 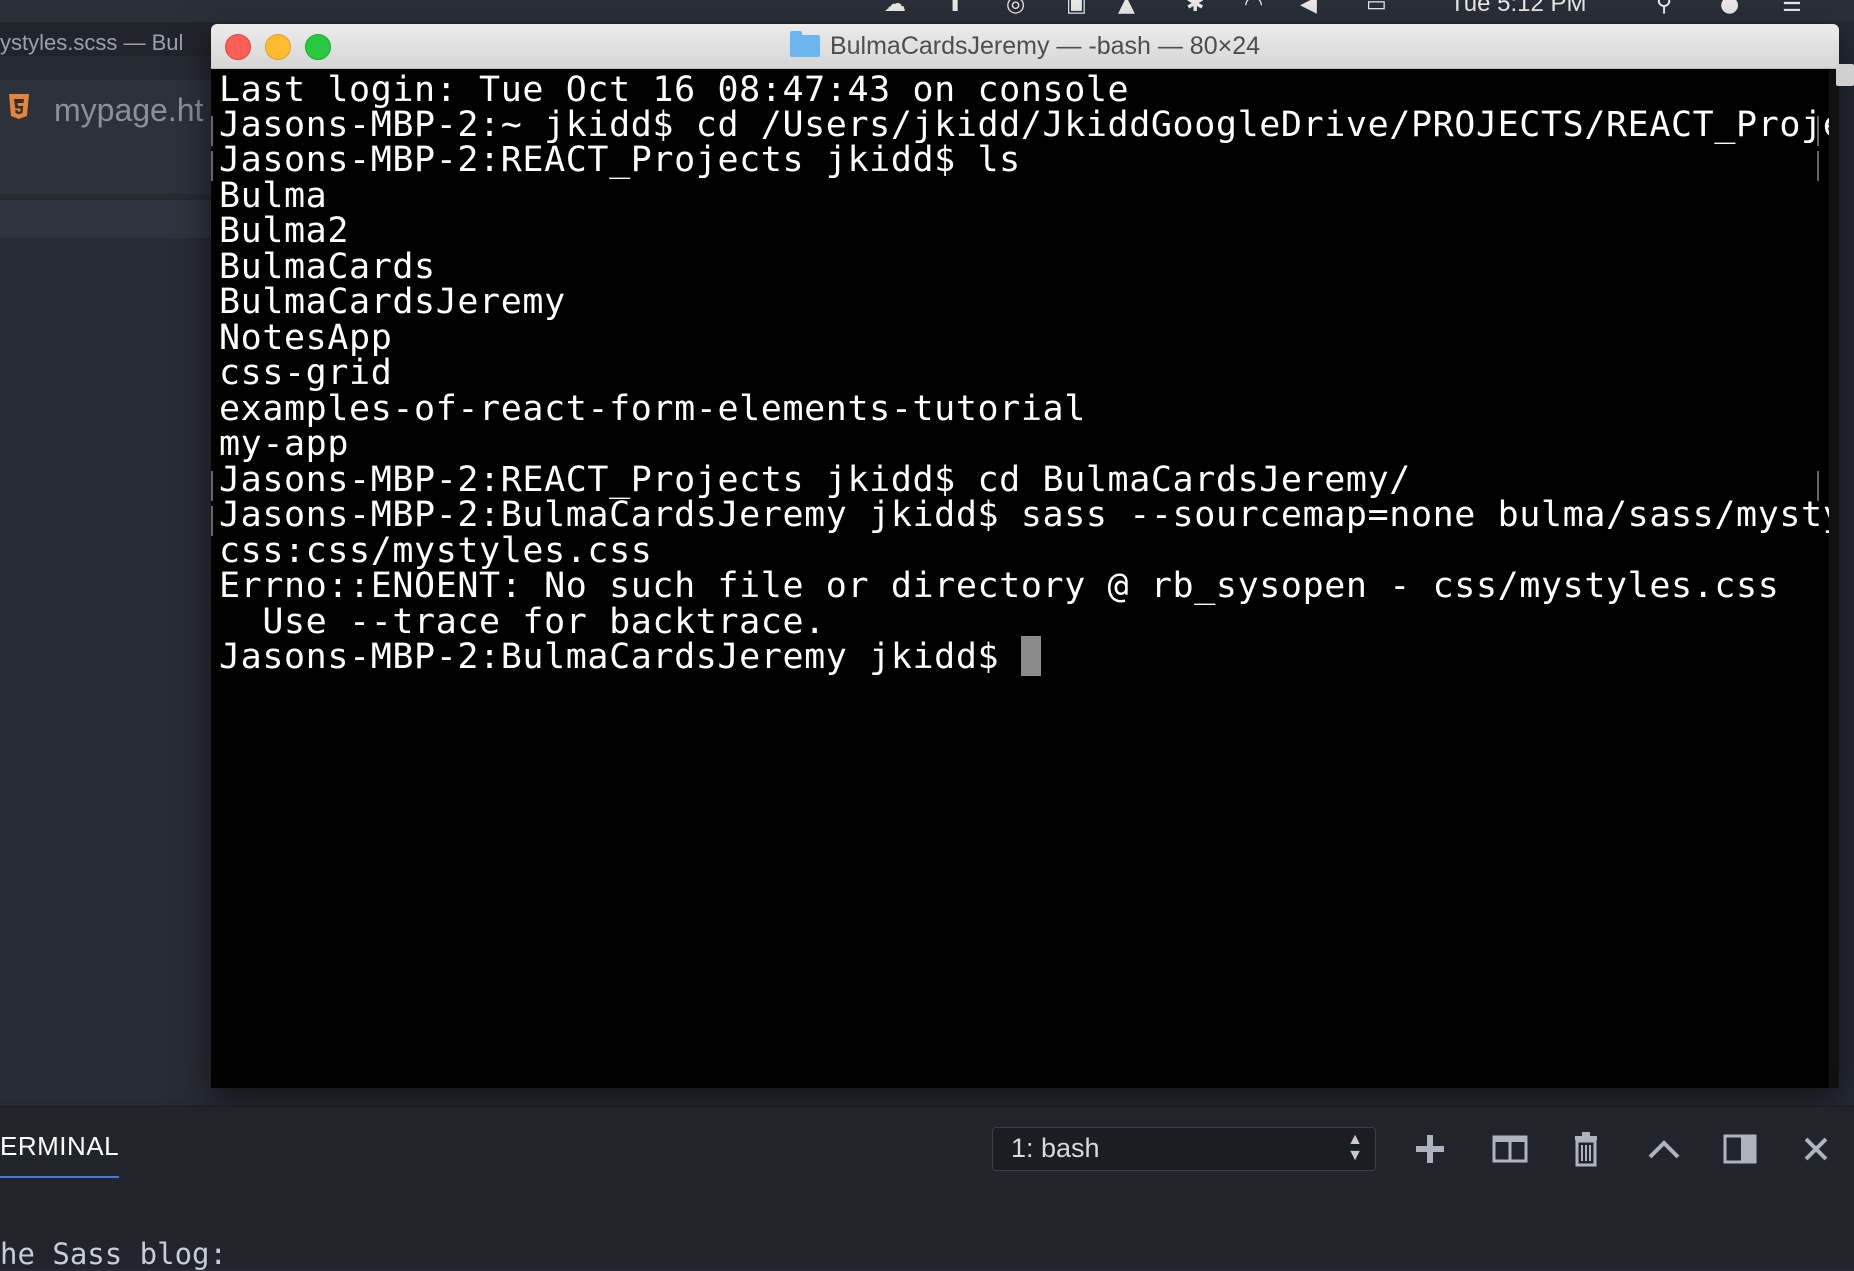 What do you see at coordinates (1015, 8) in the screenshot?
I see `1password-icon: ◎` at bounding box center [1015, 8].